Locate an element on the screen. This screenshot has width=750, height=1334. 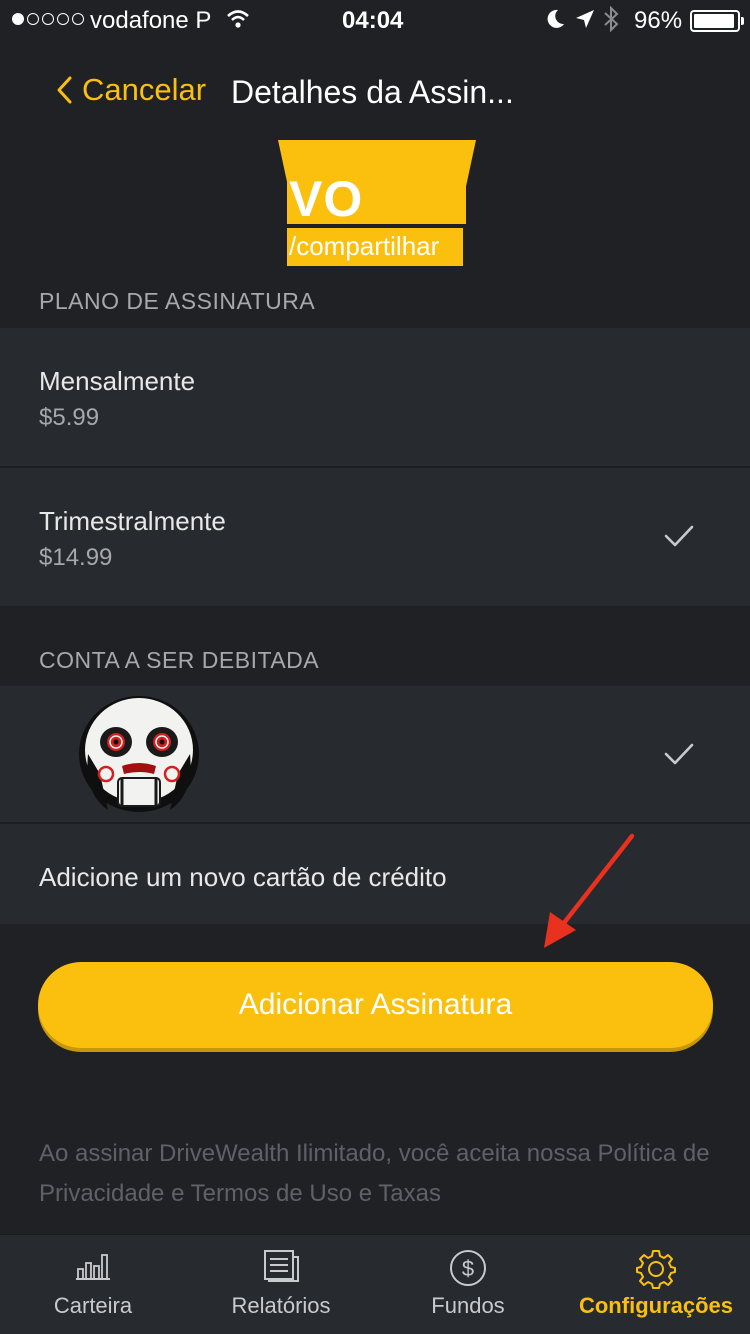
clock: 04:04 is located at coordinates (373, 20).